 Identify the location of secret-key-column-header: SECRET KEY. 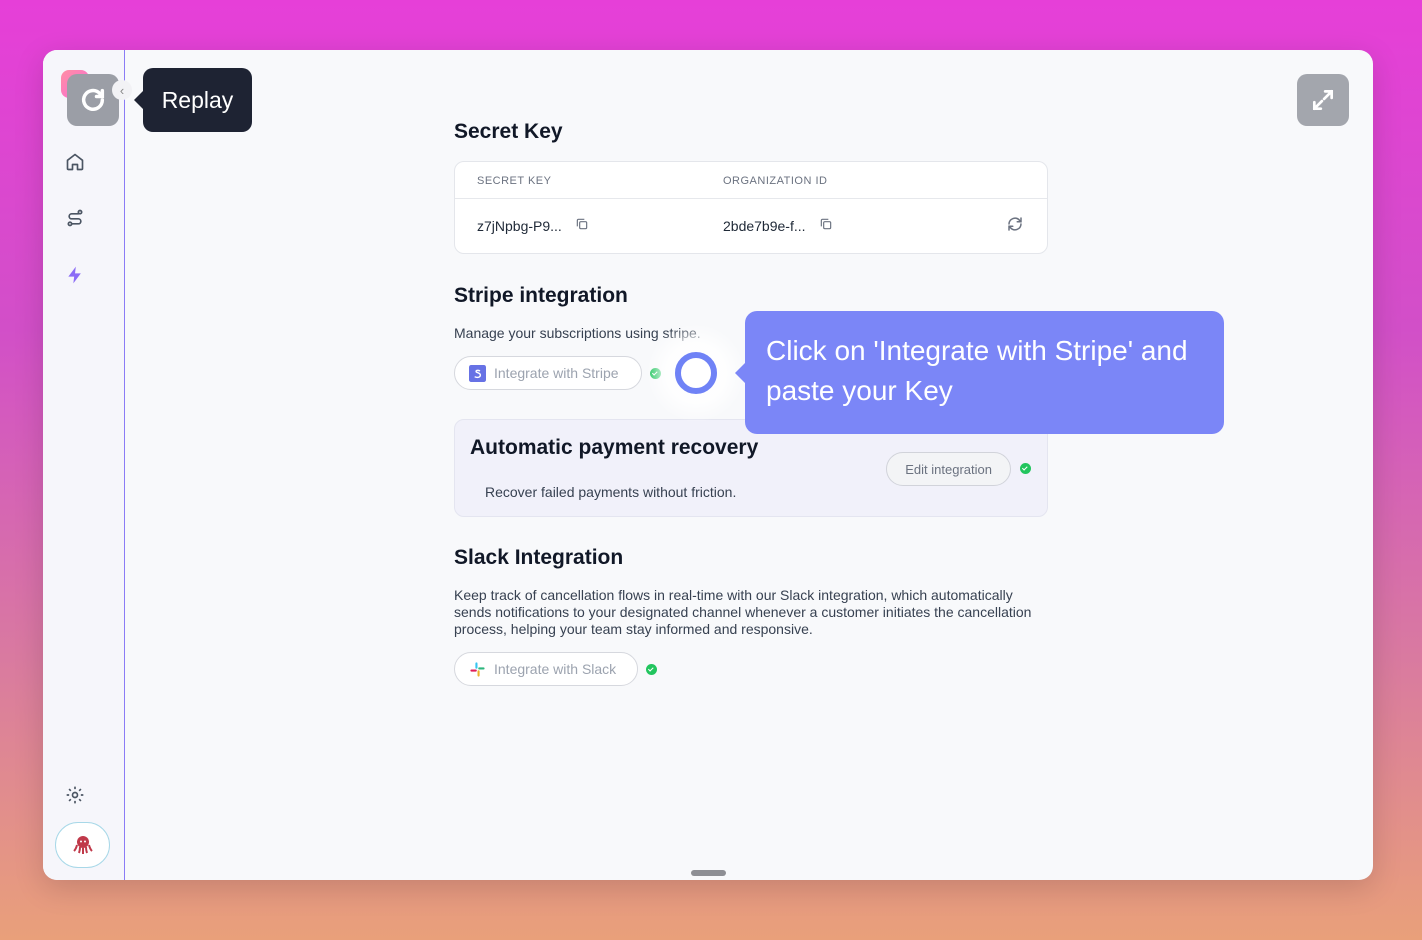
(514, 181).